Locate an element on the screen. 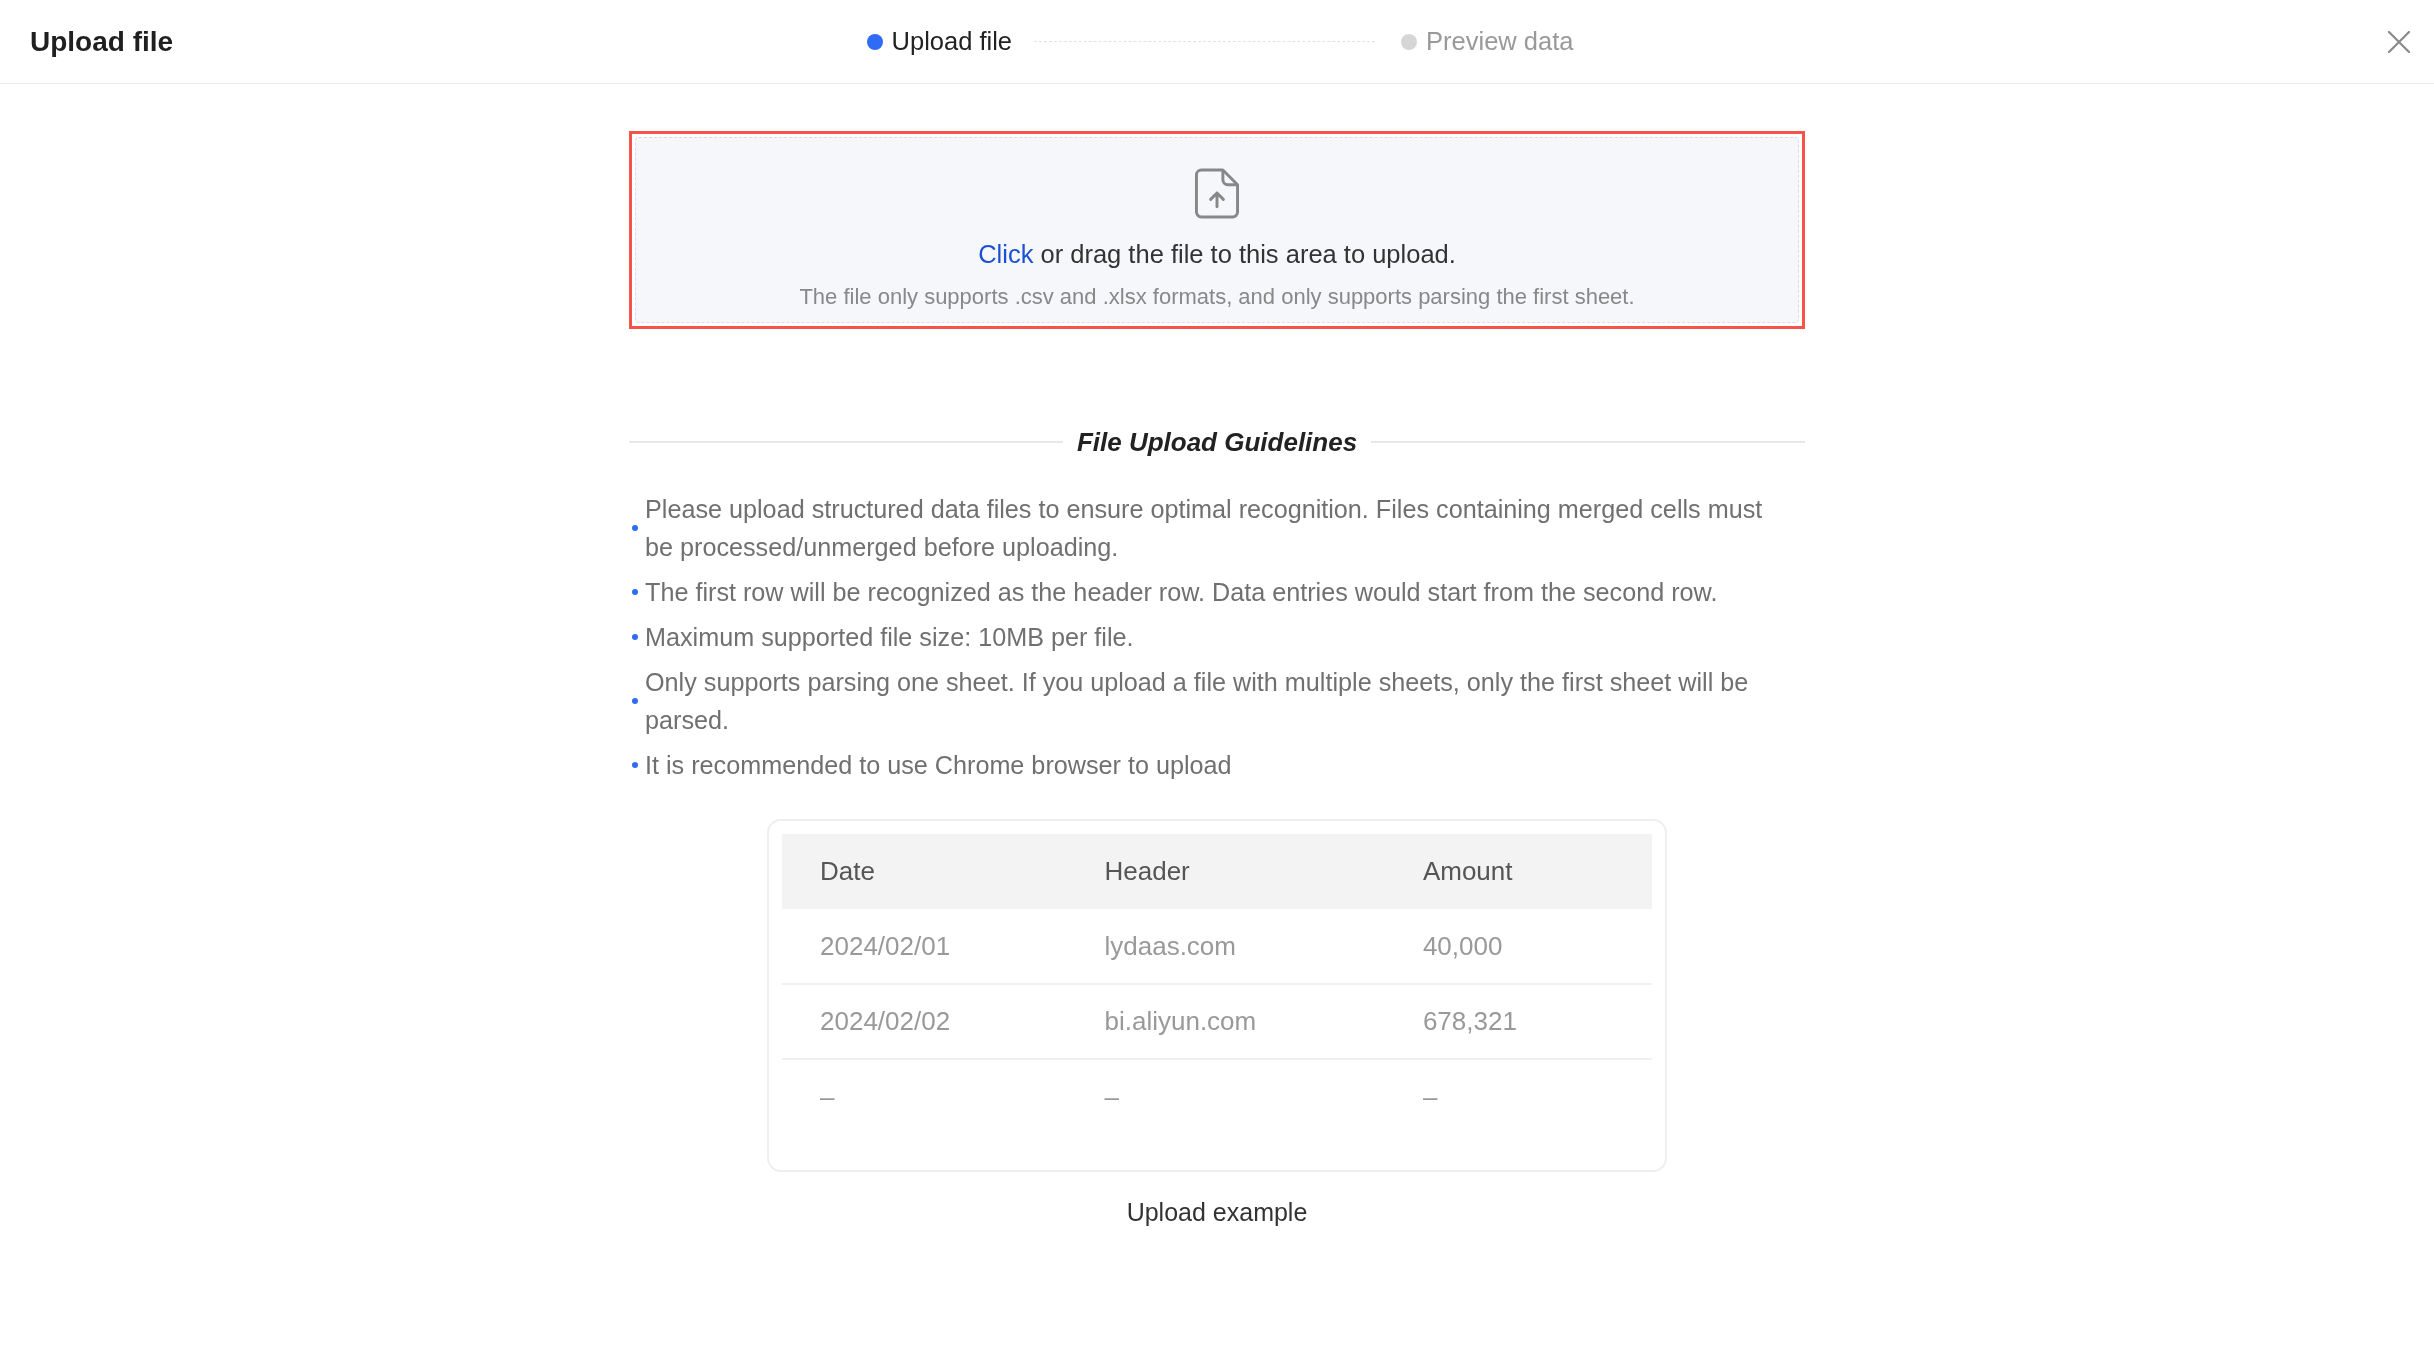 This screenshot has width=2434, height=1362. guideline-text: Please upload structured data files to ensure optimal recognition. Files containing merged cells must be processed/unmerged before uploading. is located at coordinates (1204, 528).